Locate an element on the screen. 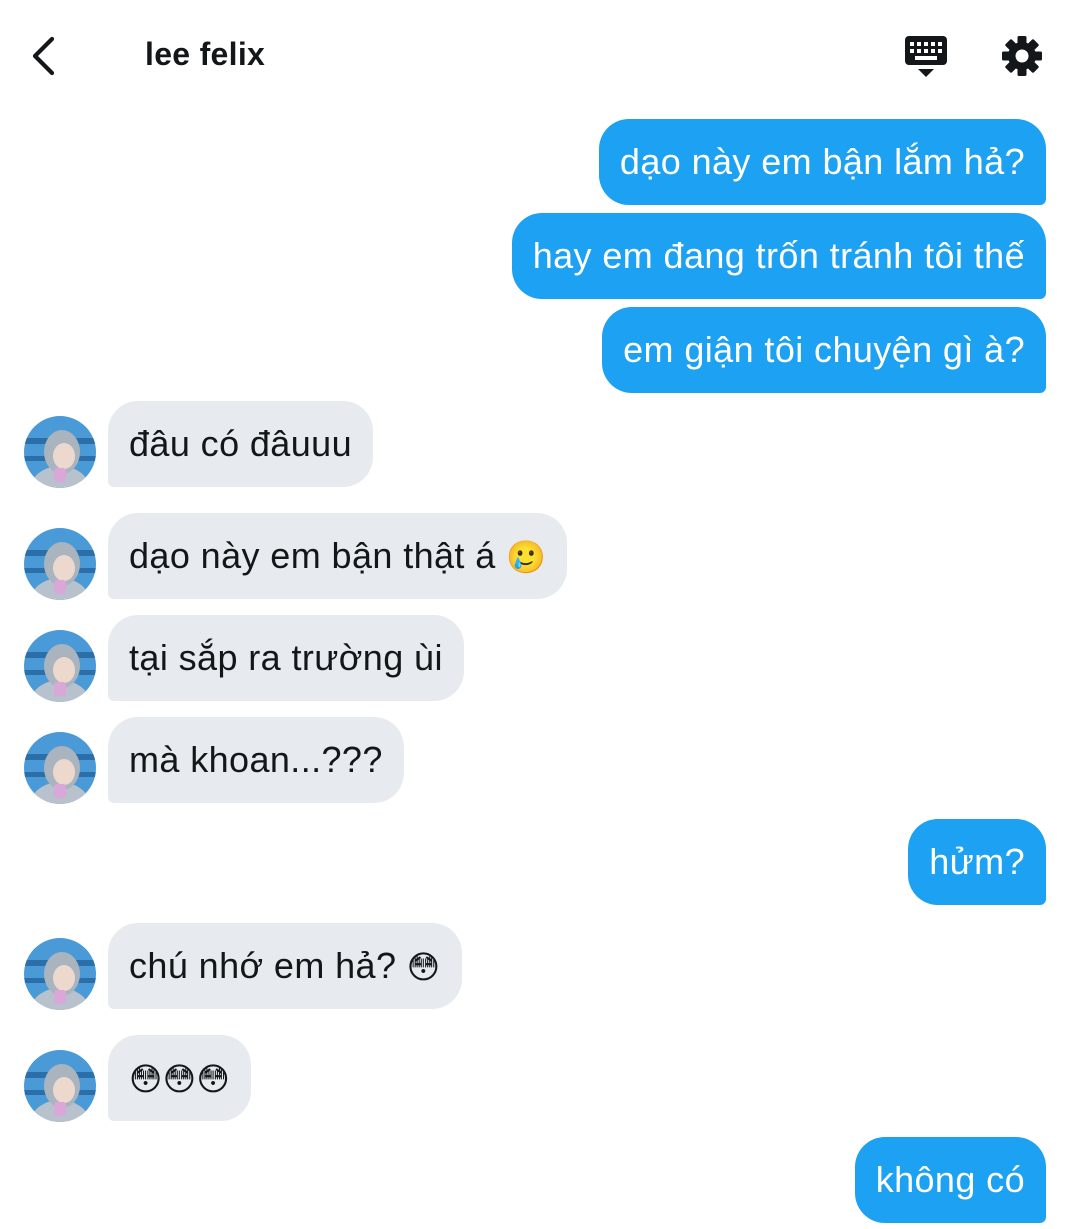 The height and width of the screenshot is (1229, 1070). message-text: dạo này em bận lắm hả? is located at coordinates (822, 161).